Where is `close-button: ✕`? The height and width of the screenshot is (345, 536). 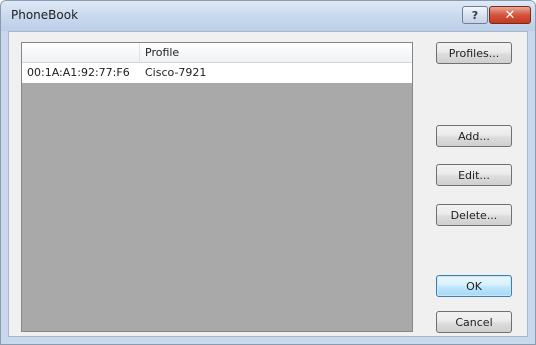 close-button: ✕ is located at coordinates (510, 15).